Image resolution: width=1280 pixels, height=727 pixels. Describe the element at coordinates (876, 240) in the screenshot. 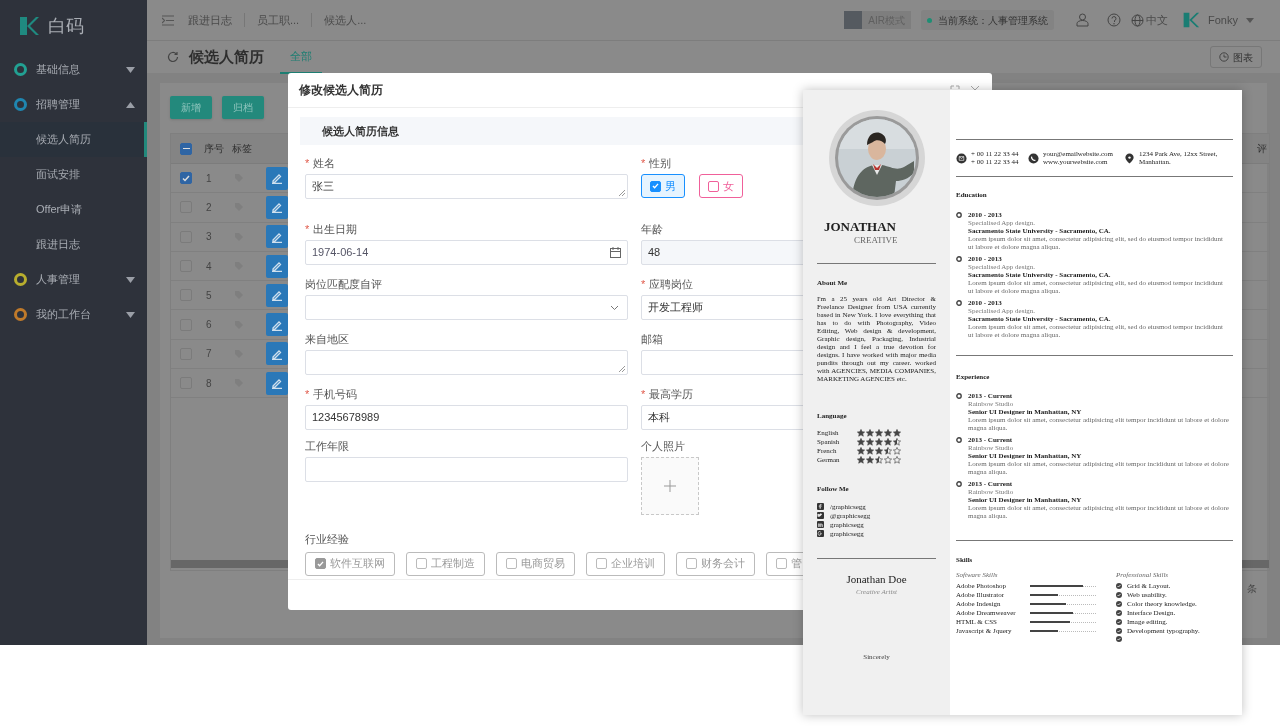

I see `resume-subtitle: CREATIVE` at that location.